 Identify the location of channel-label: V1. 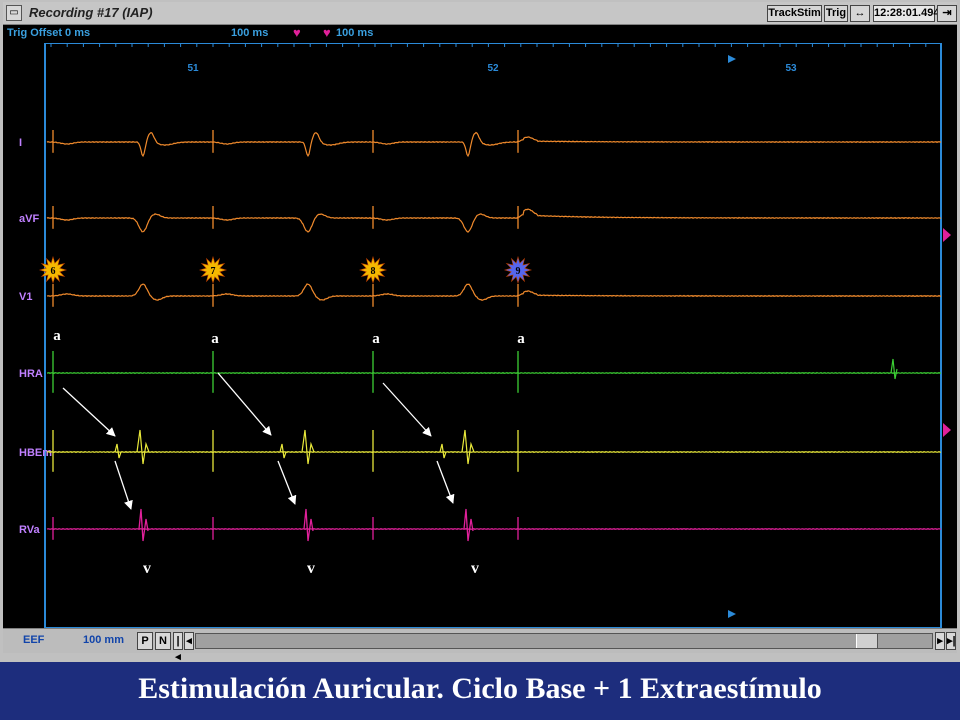
(25, 297).